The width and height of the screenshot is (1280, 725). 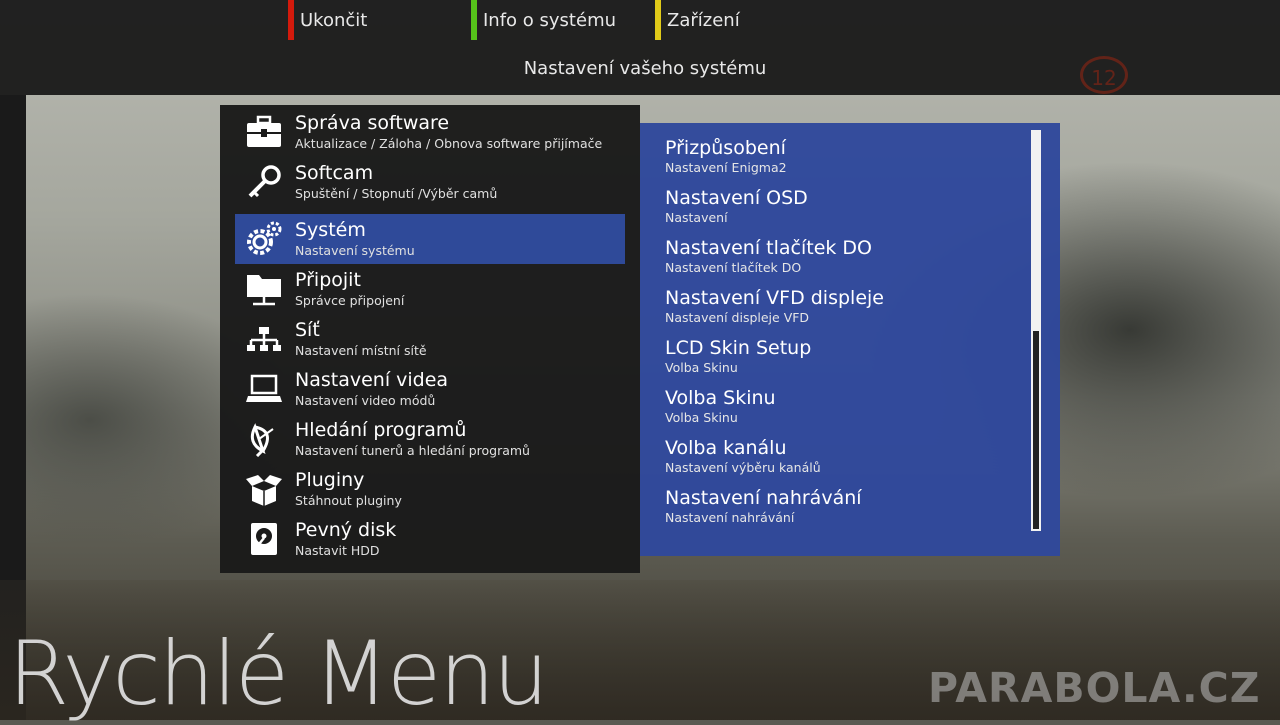 I want to click on submenu-item-title: Nastavení tlačítek DO, so click(x=769, y=248).